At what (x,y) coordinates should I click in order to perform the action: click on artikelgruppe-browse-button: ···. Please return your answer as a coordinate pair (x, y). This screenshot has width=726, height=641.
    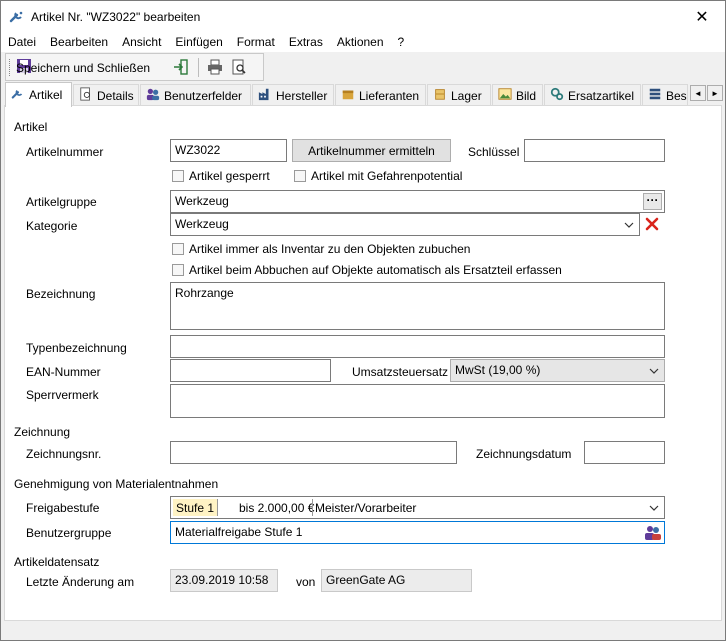
    Looking at the image, I should click on (652, 201).